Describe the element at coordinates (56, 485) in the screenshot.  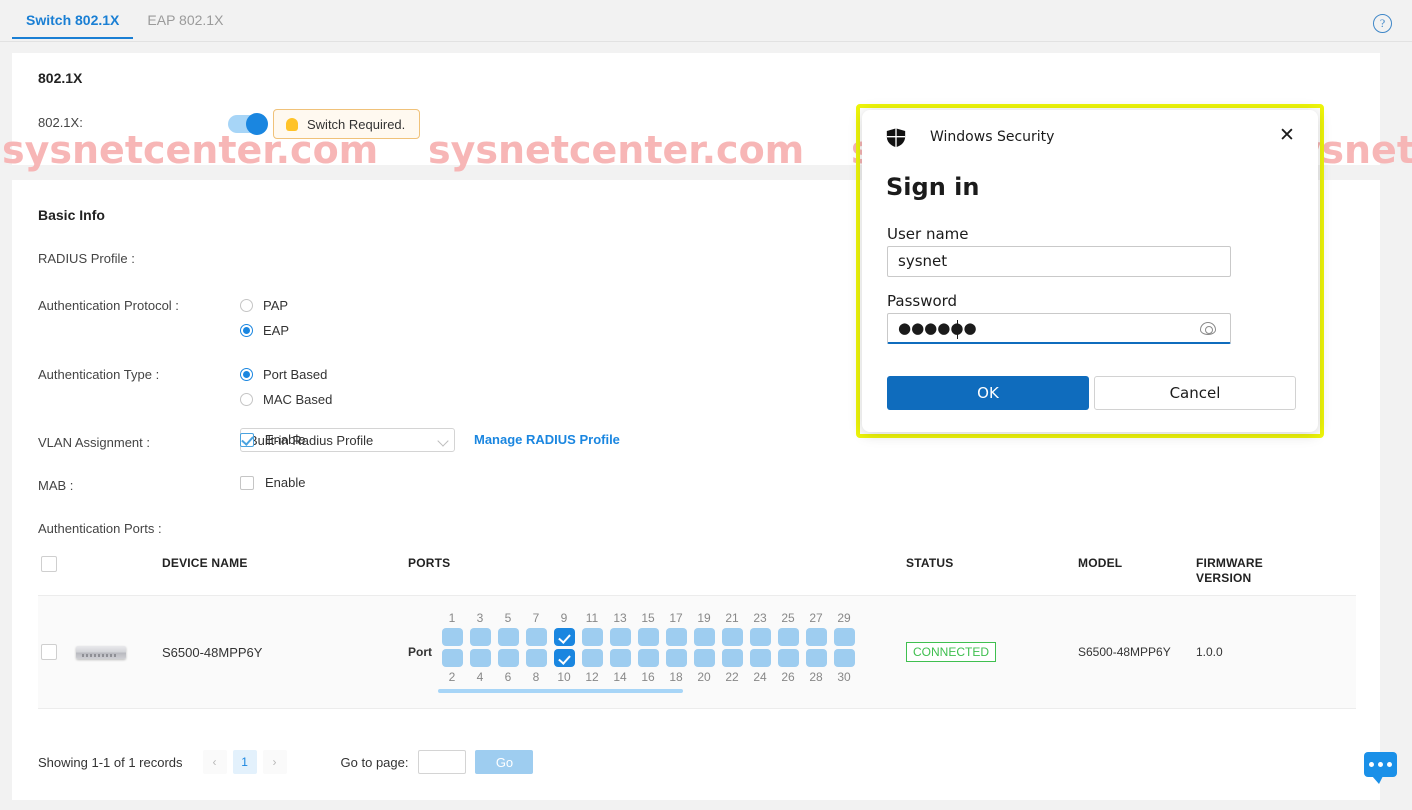
I see `label-mab: MAB :` at that location.